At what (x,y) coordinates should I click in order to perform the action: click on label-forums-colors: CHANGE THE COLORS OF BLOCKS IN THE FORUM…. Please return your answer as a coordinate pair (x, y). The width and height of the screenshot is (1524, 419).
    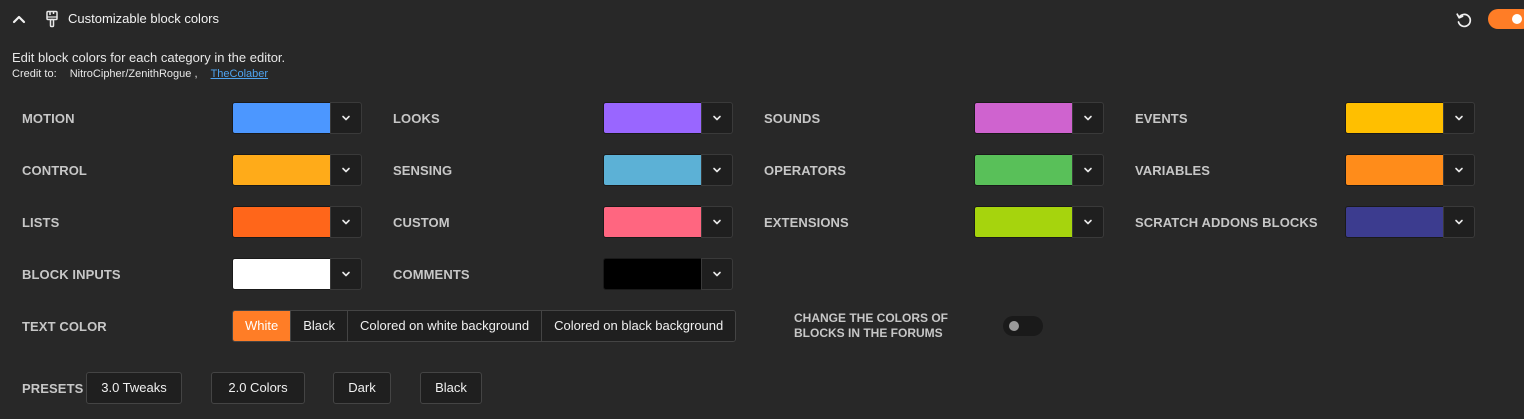
    Looking at the image, I should click on (871, 325).